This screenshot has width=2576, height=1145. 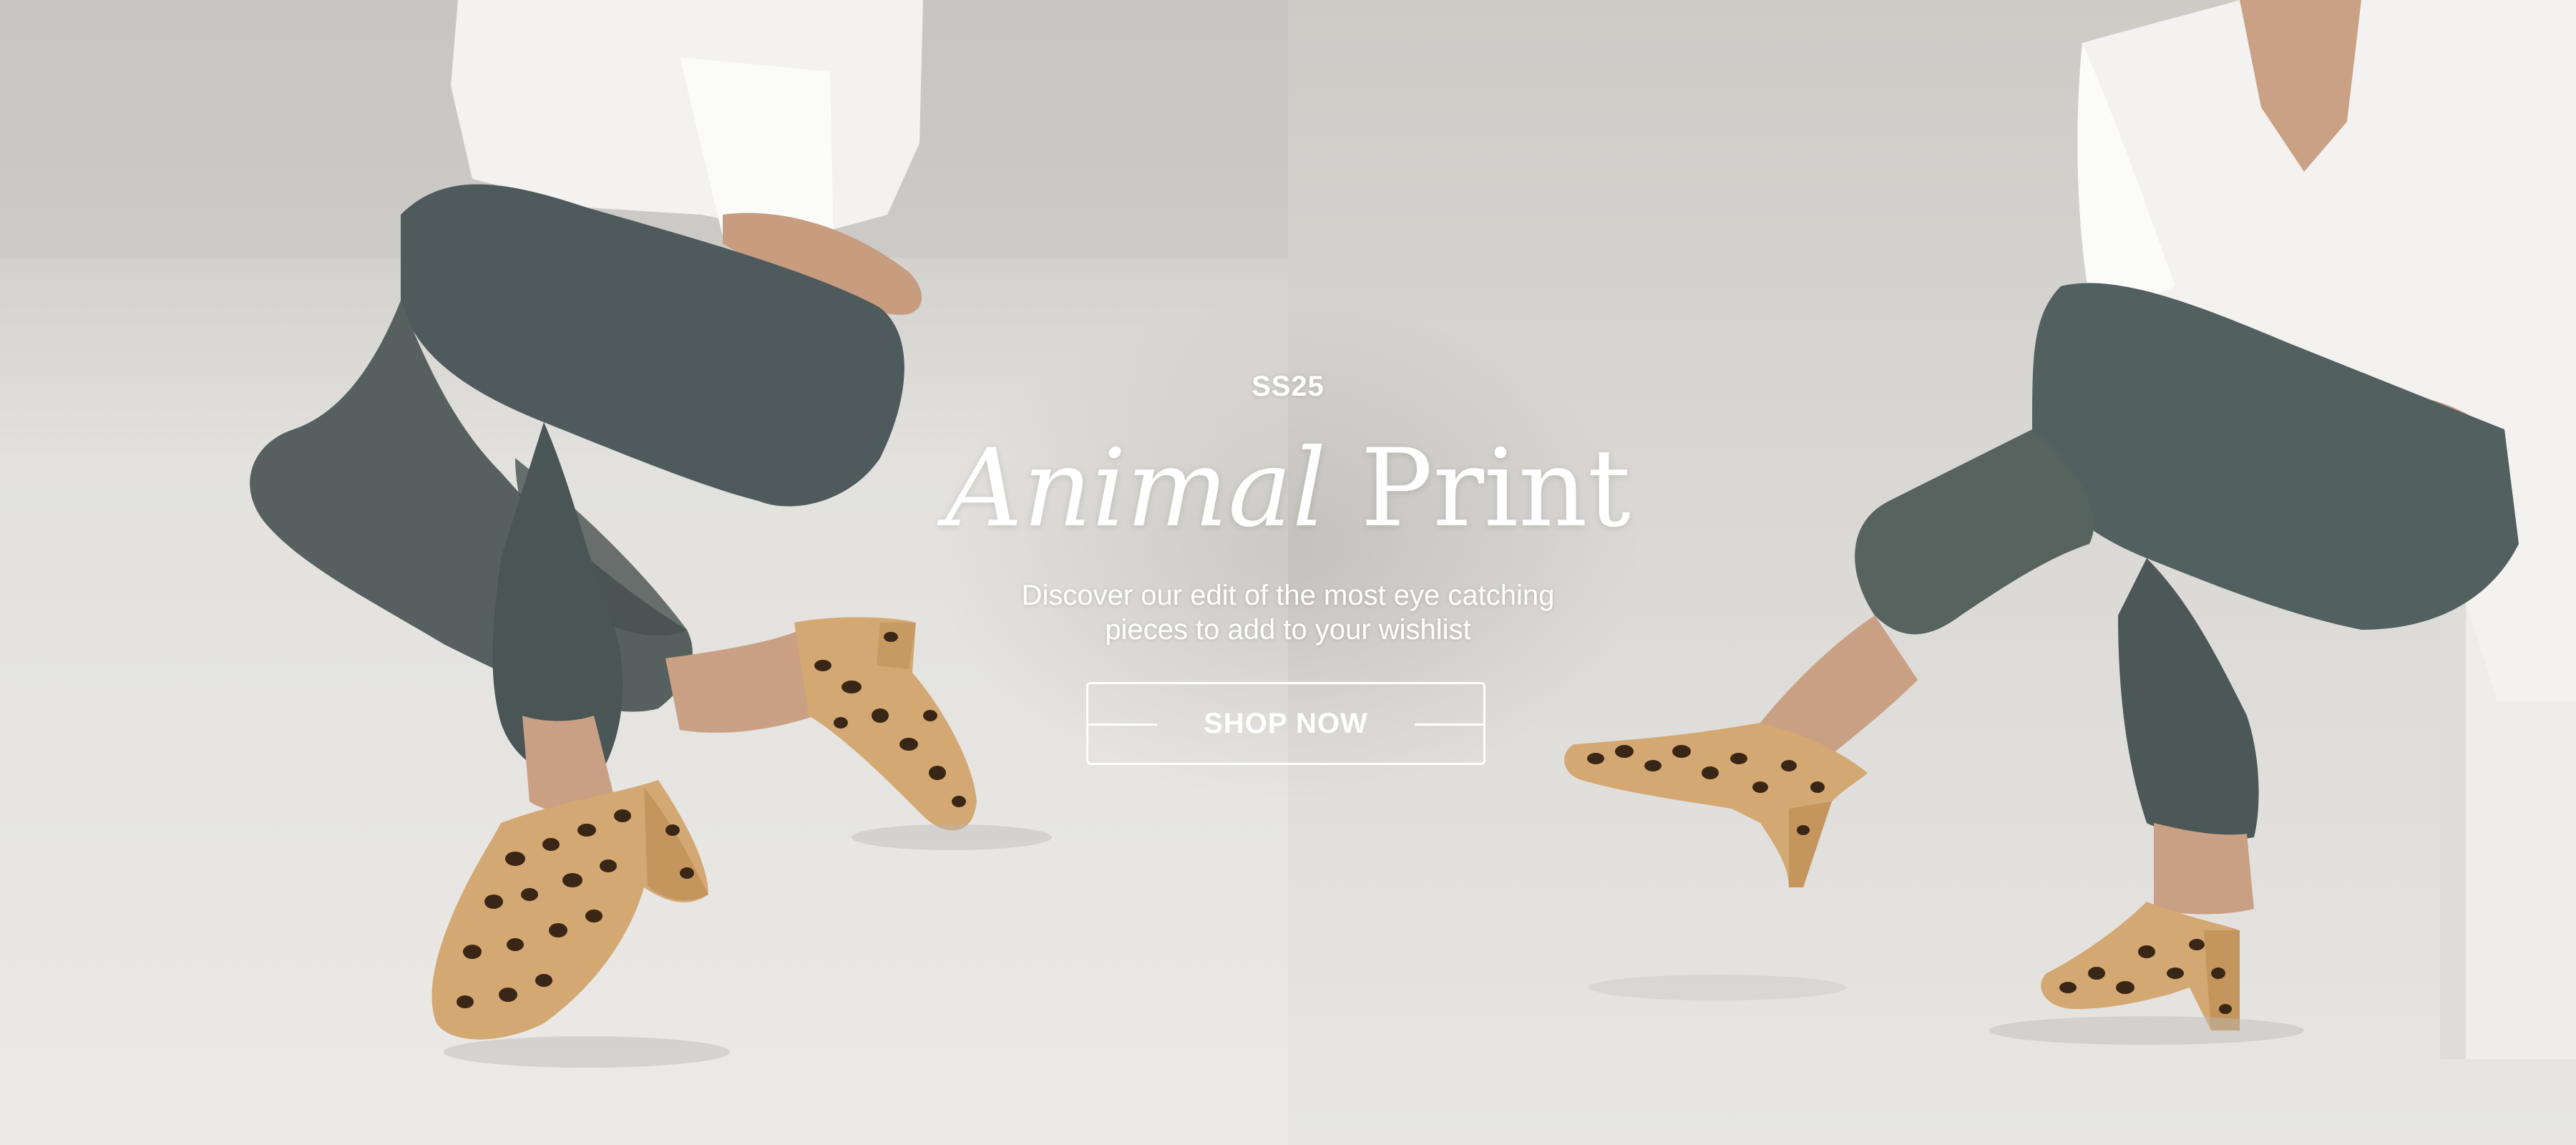 I want to click on shop-now-label: SHOP NOW, so click(x=1286, y=723).